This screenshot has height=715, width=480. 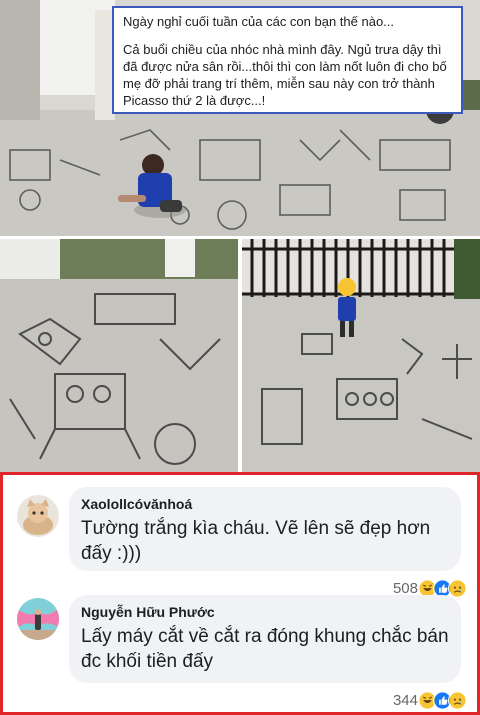 I want to click on comment-author: Xaolollcóvănhoá, so click(x=265, y=504).